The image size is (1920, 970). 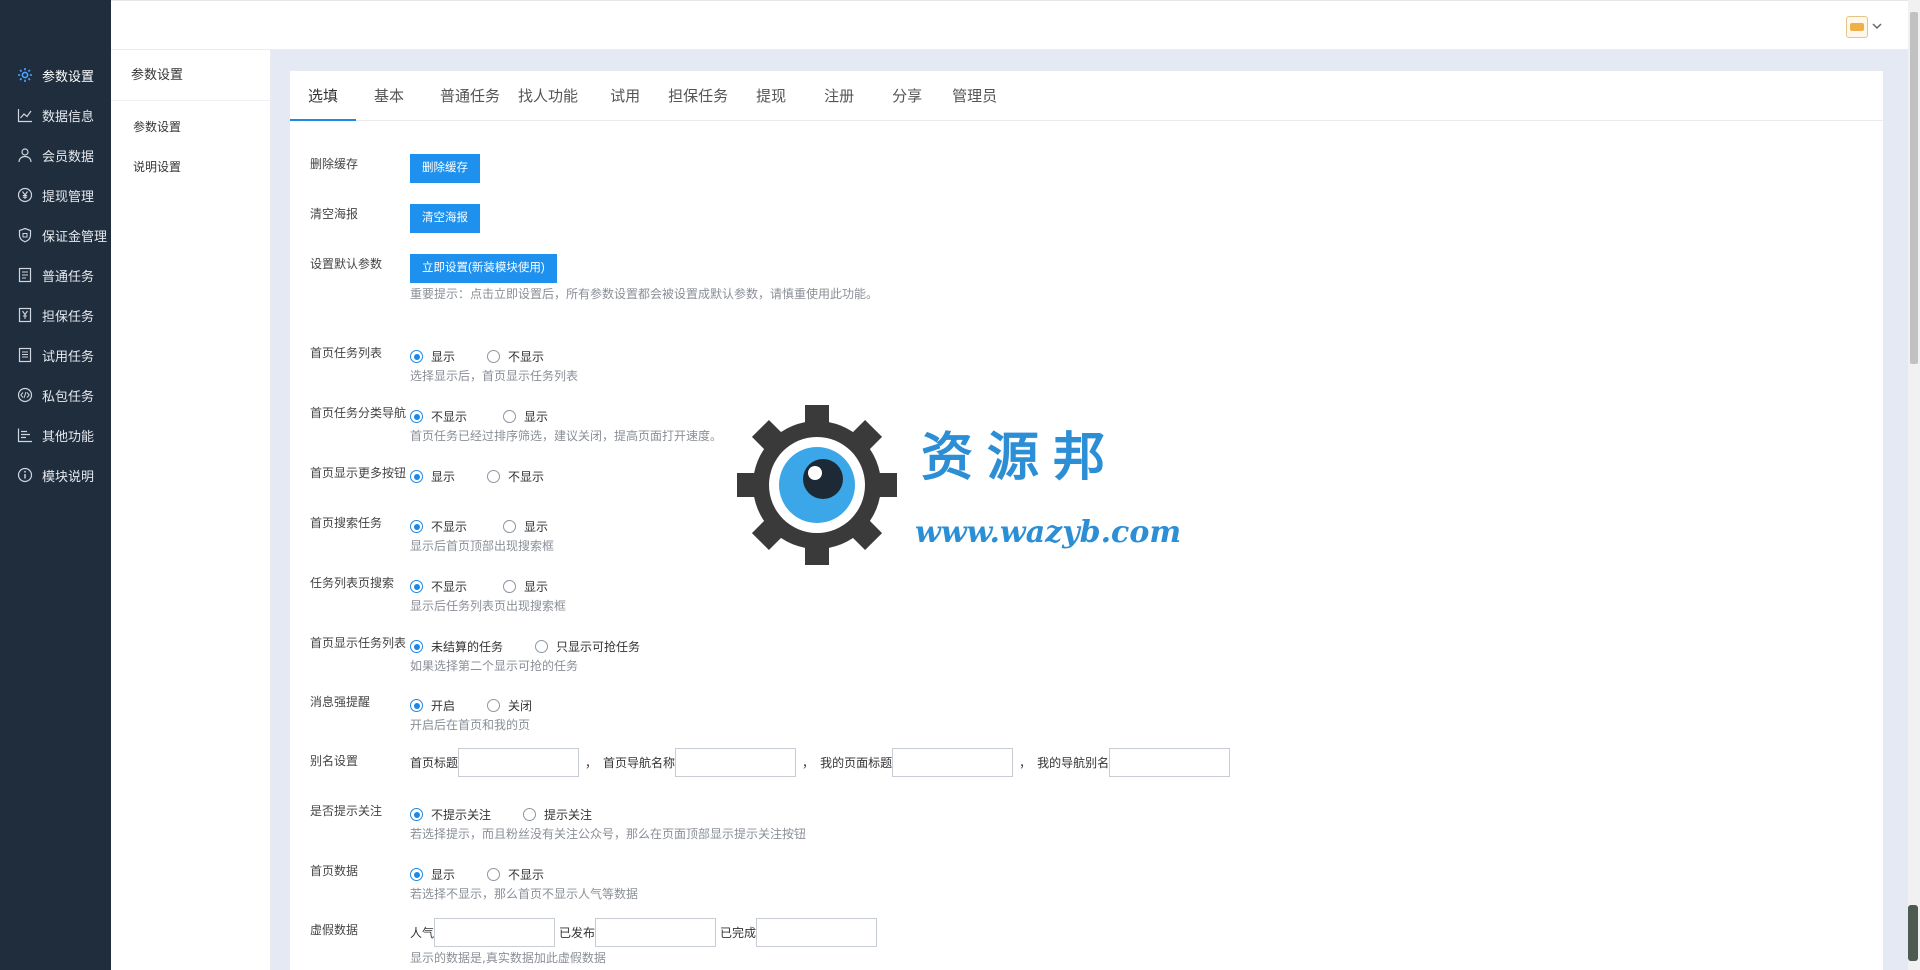 I want to click on home-task-list-hide-radio: 不显示, so click(x=515, y=356).